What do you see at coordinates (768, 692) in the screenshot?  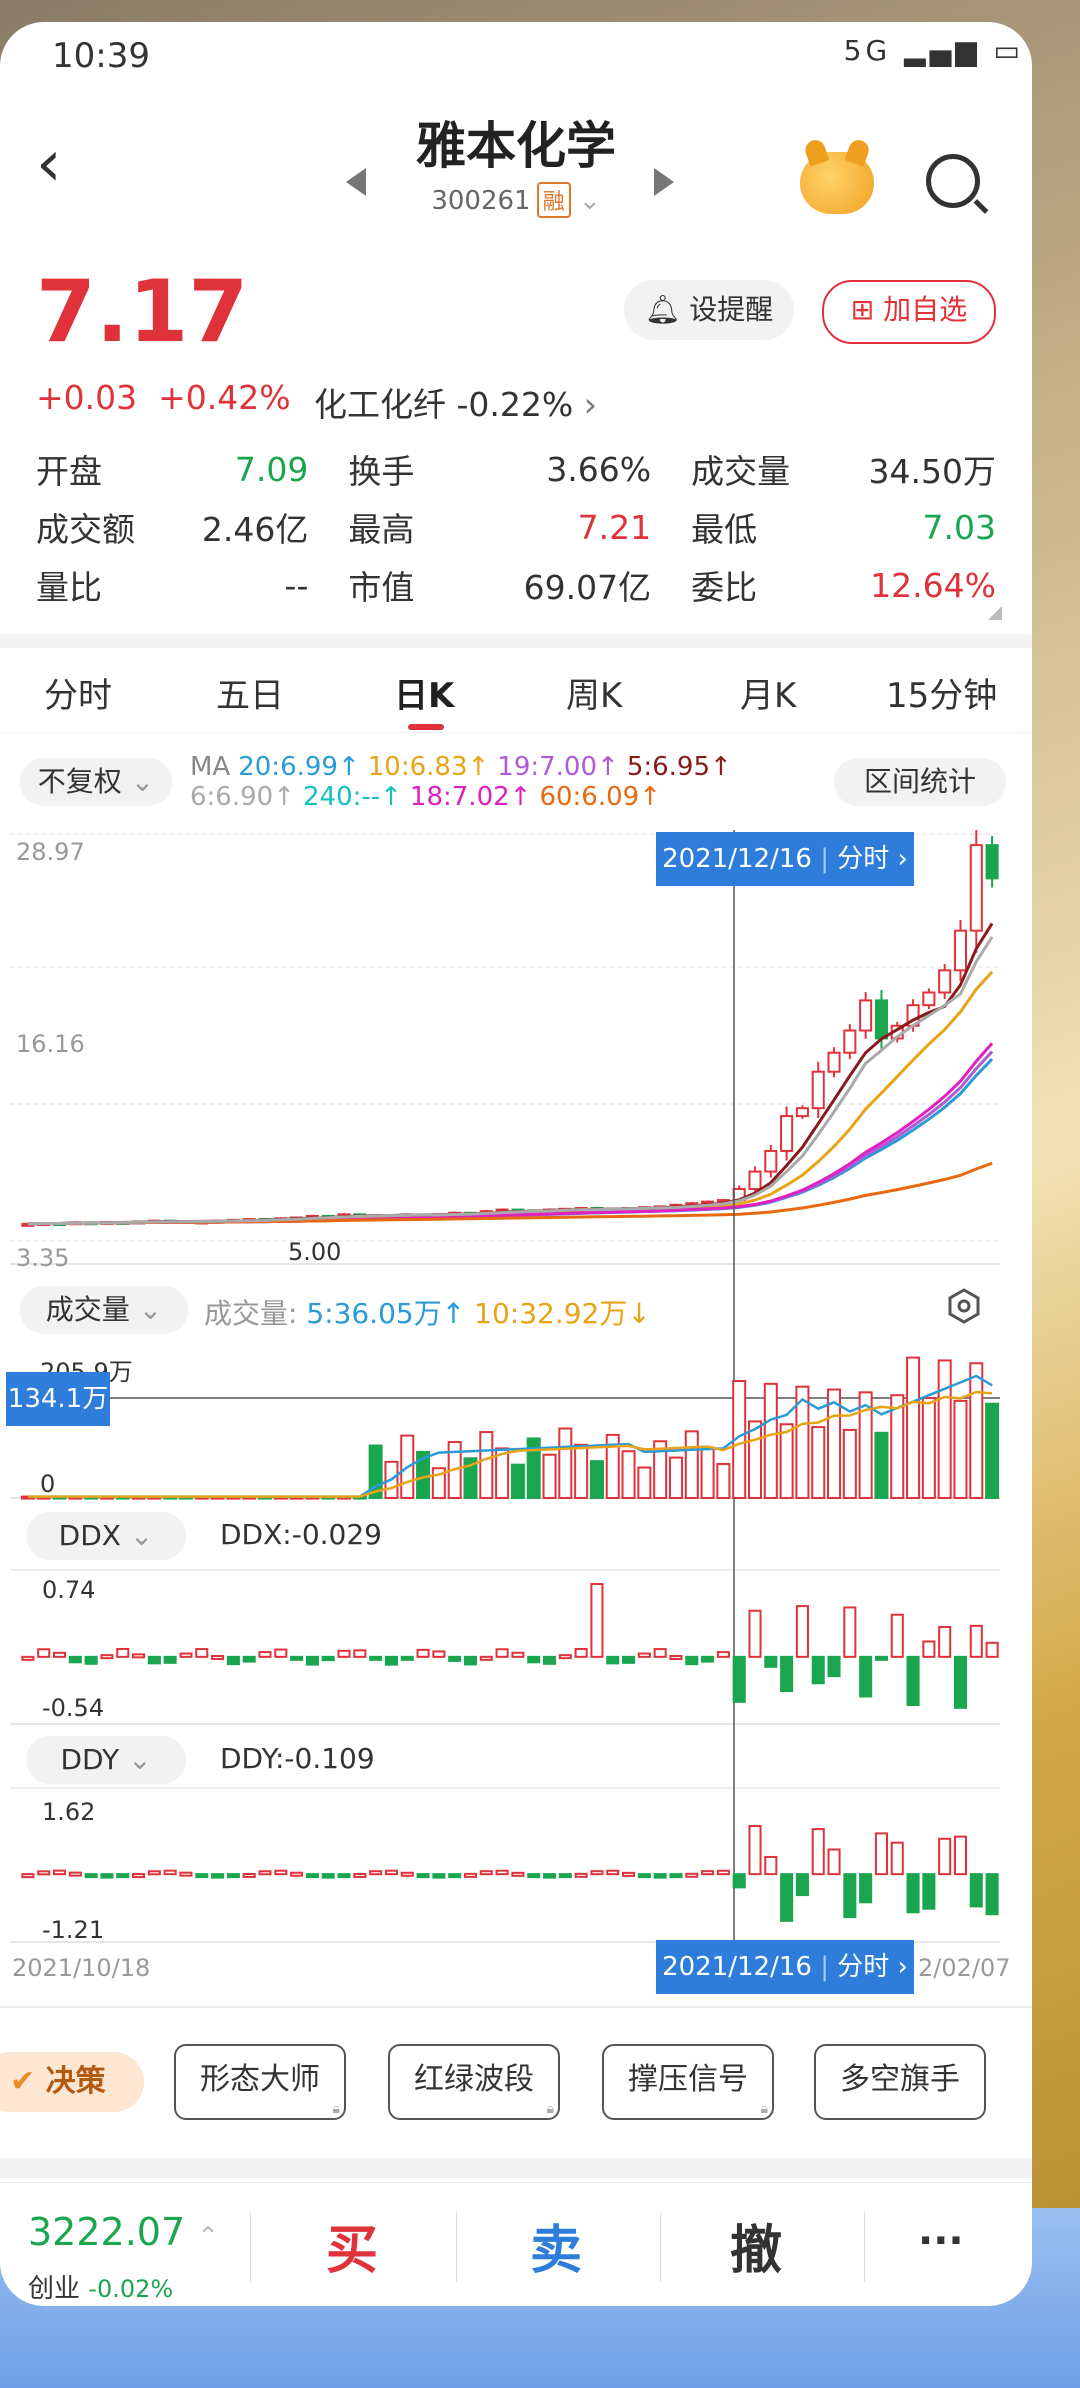 I see `tab-4: 月K` at bounding box center [768, 692].